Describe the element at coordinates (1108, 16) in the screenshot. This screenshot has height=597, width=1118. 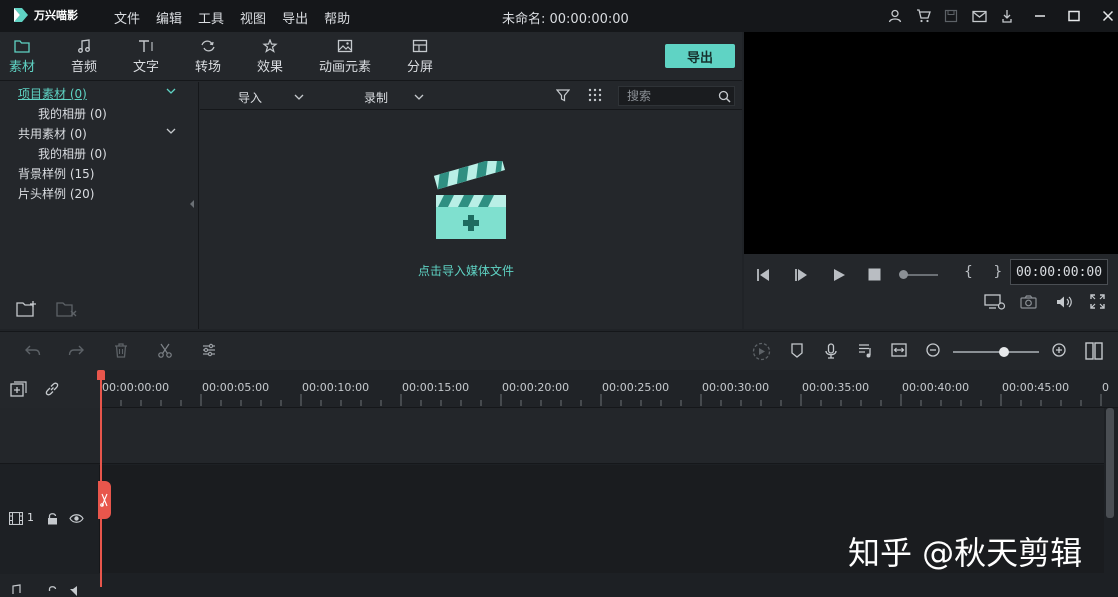
I see `close-icon` at that location.